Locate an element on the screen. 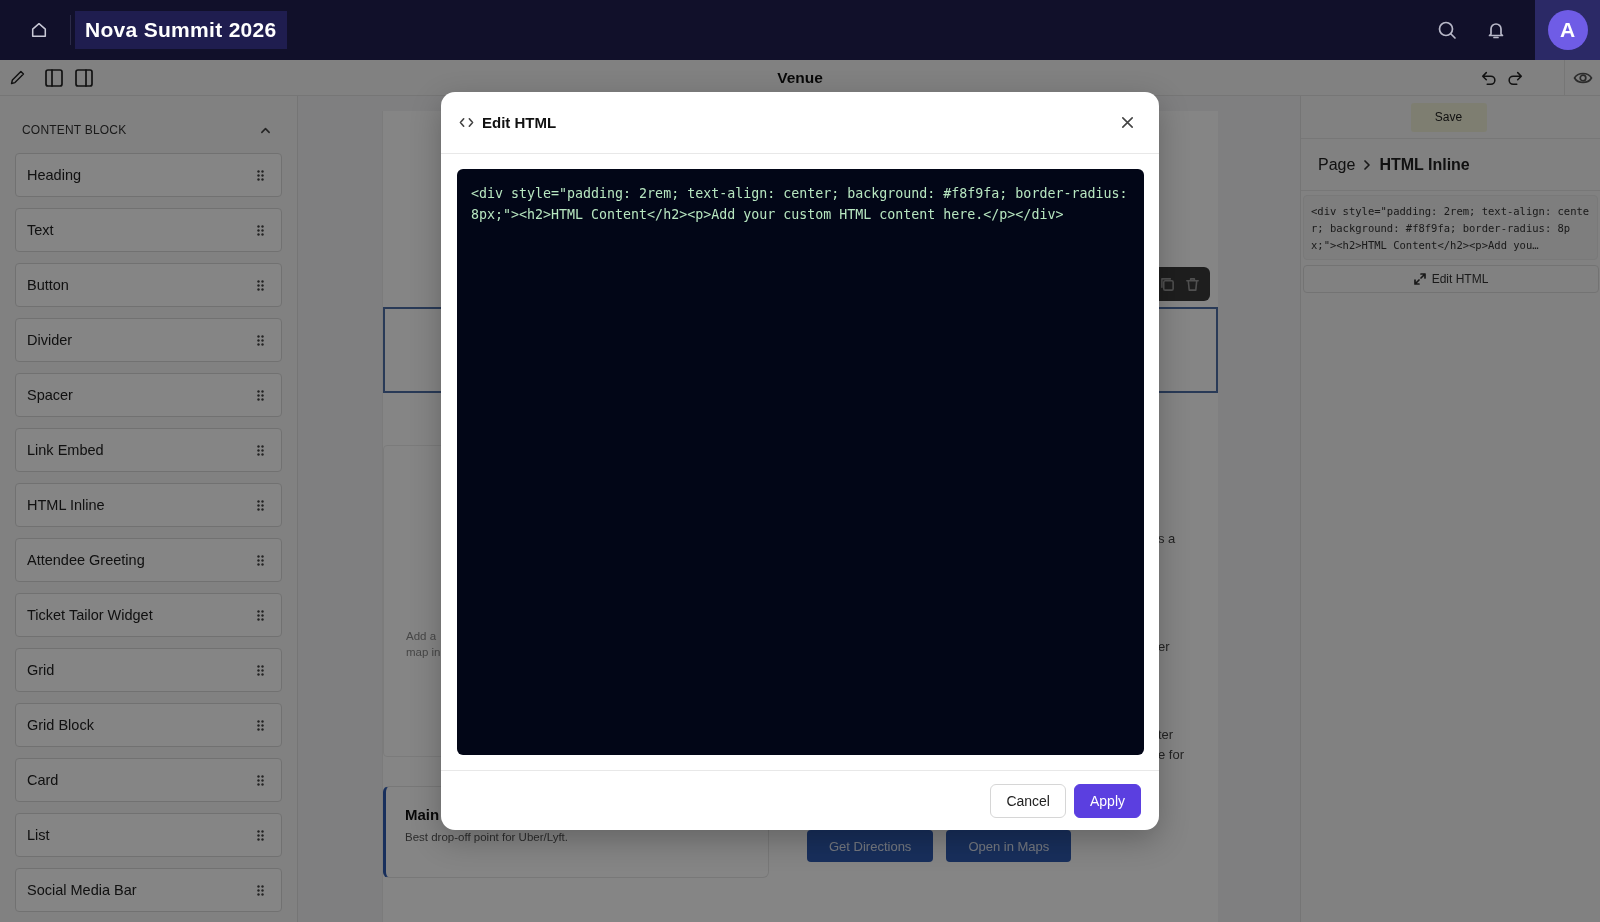 The image size is (1600, 922). edit-html-button: Edit HTML is located at coordinates (1451, 279).